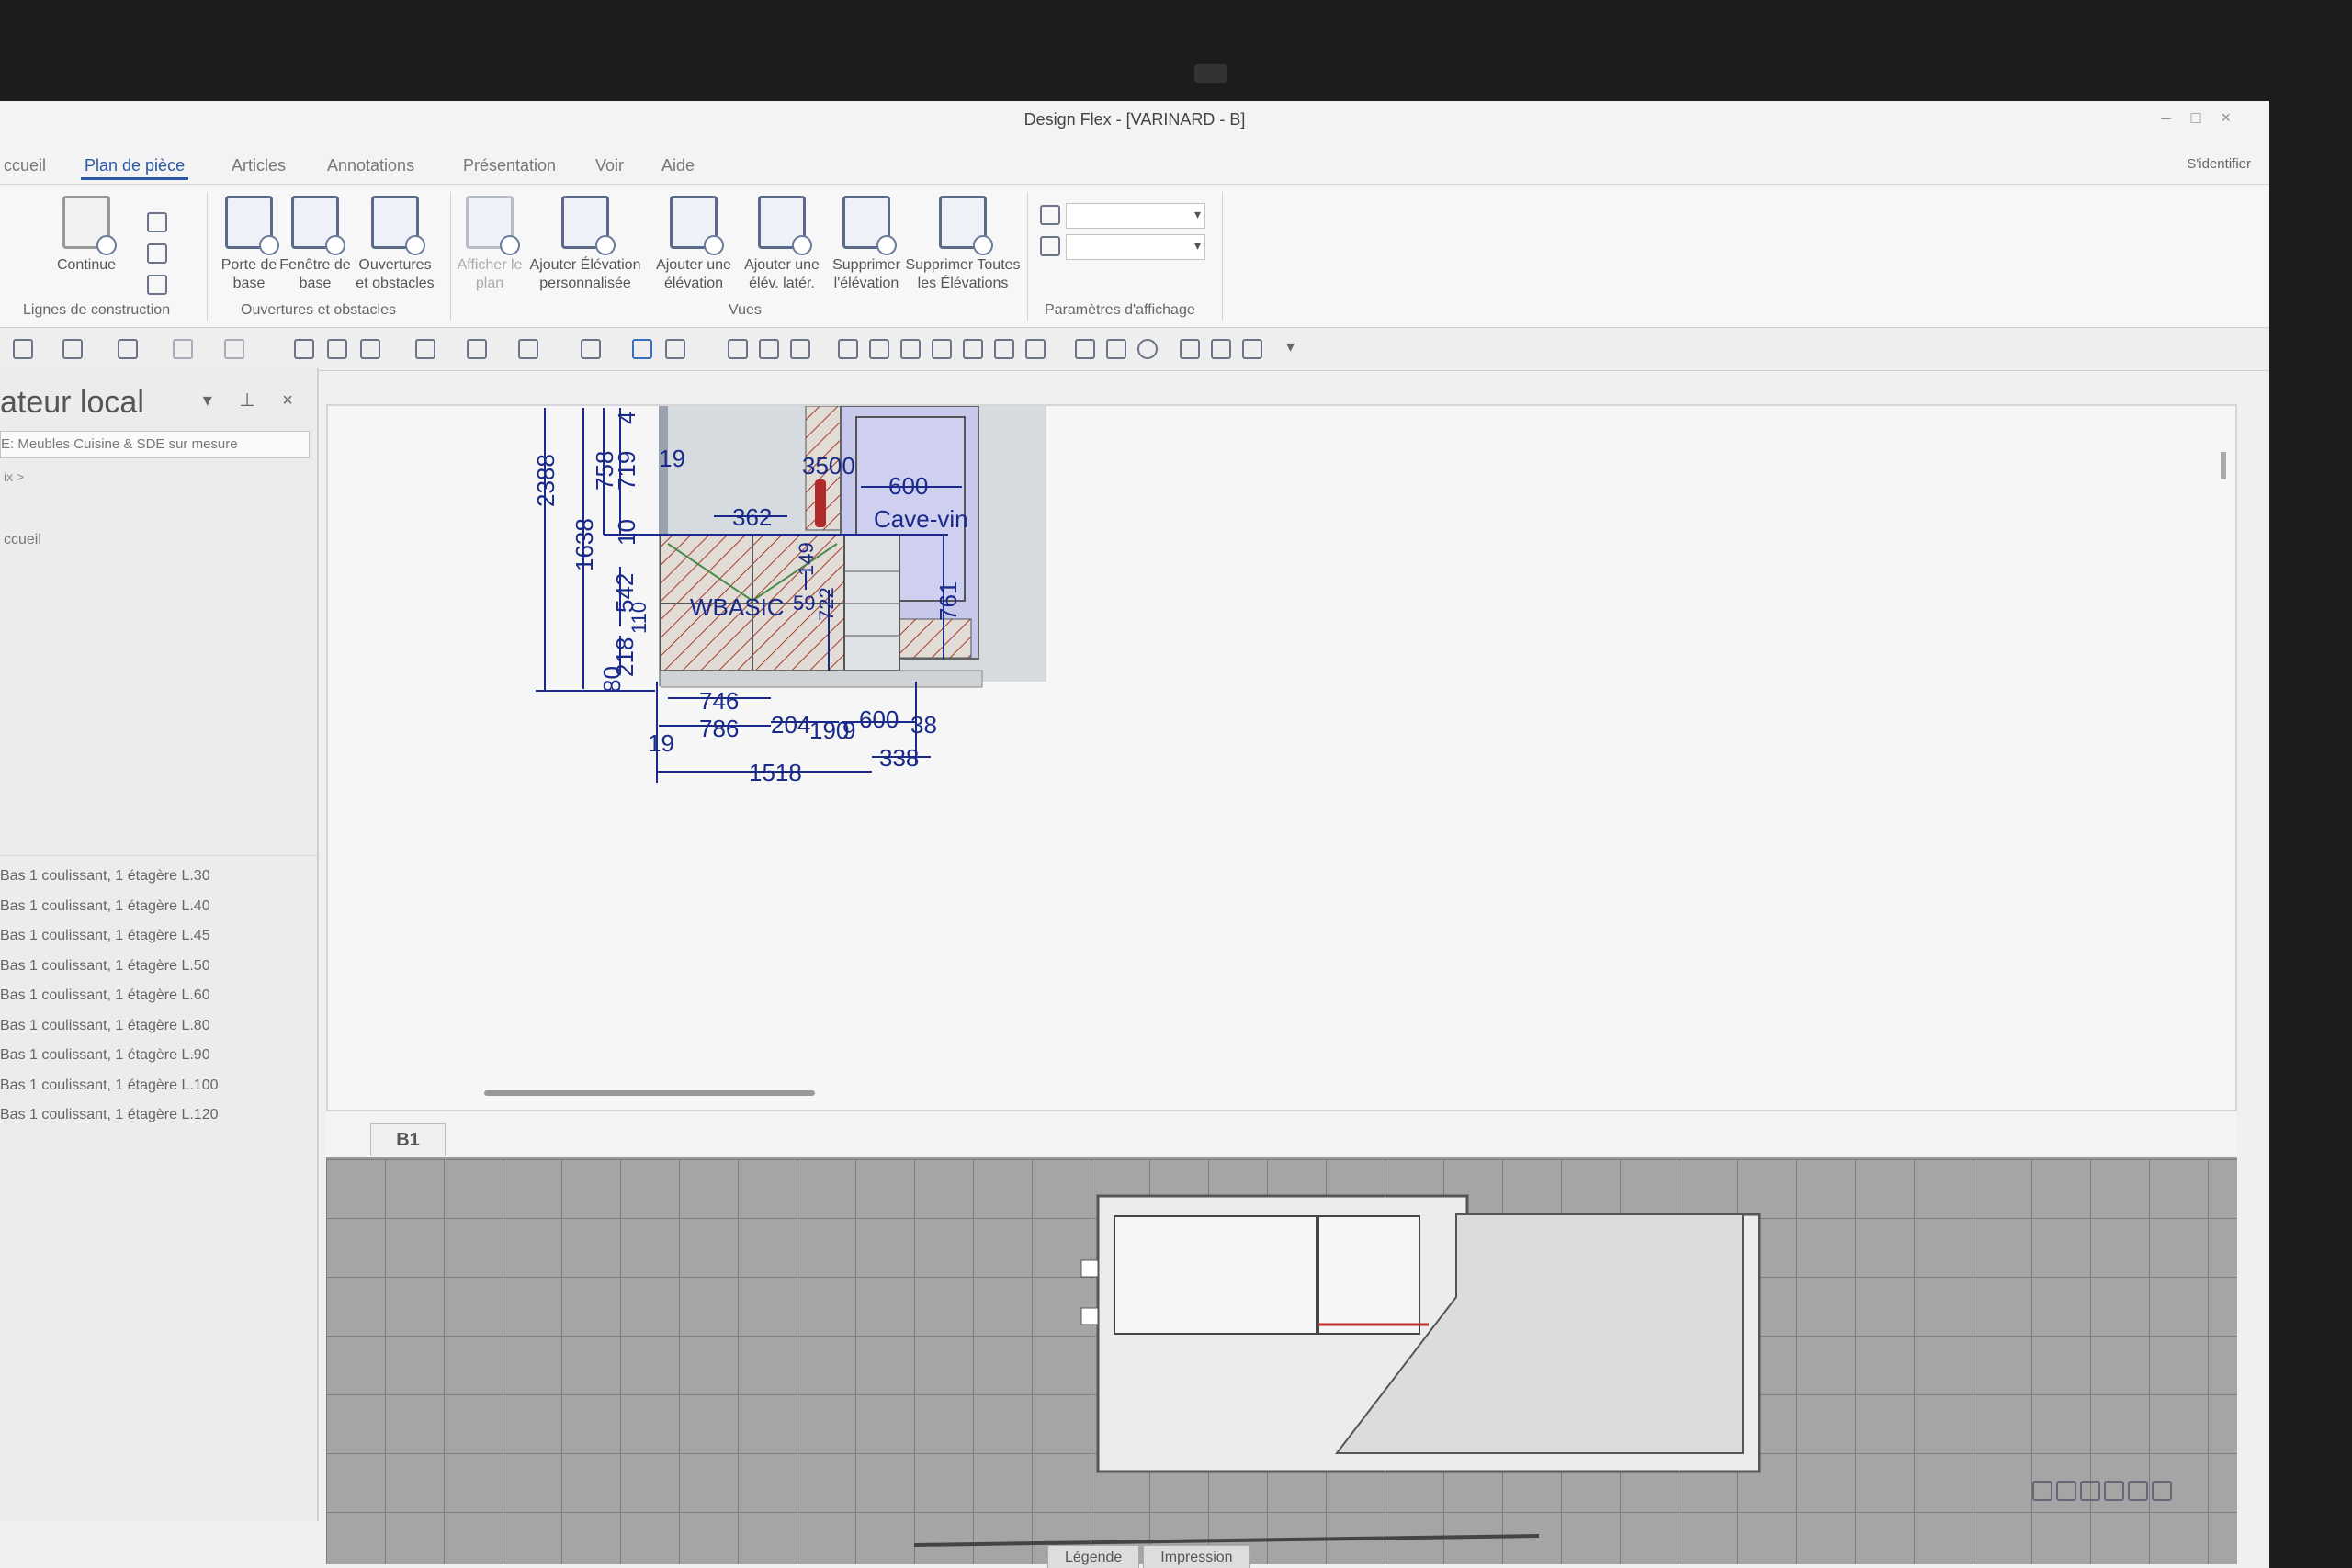 This screenshot has width=2352, height=1568. What do you see at coordinates (157, 222) in the screenshot?
I see `construction-line-icon` at bounding box center [157, 222].